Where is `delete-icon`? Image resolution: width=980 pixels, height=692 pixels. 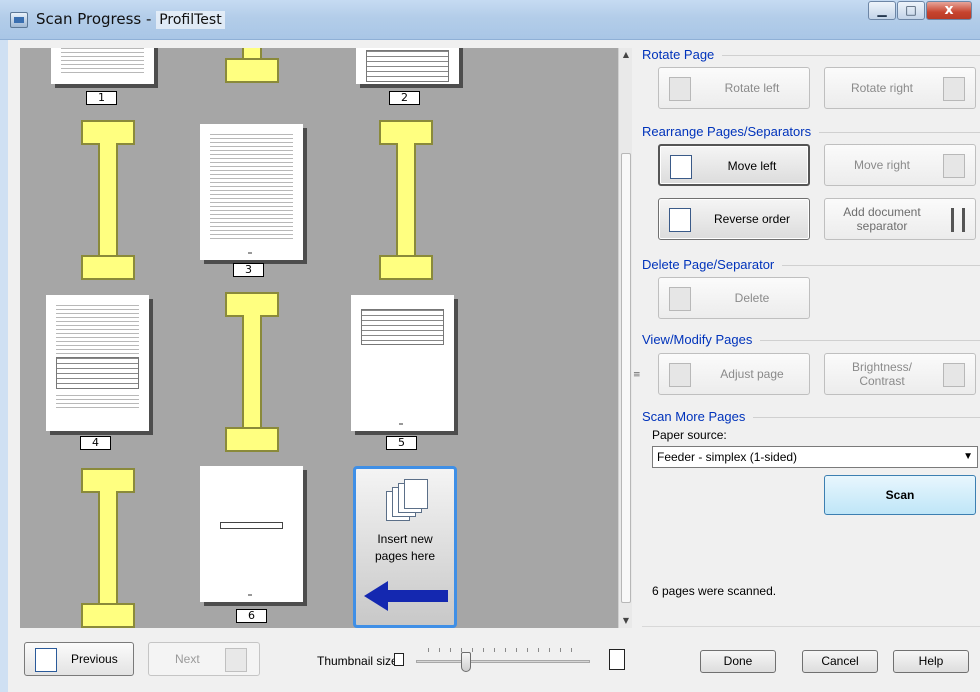
delete-icon is located at coordinates (680, 299).